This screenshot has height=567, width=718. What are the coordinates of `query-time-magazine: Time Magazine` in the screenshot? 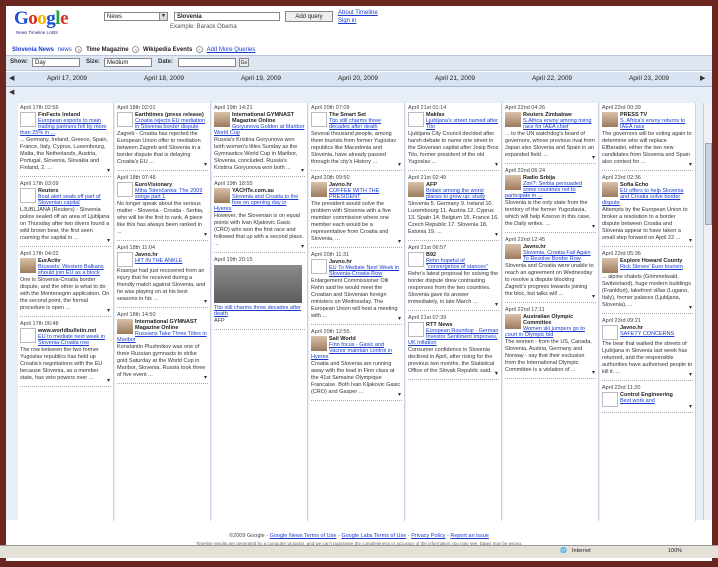 It's located at (107, 50).